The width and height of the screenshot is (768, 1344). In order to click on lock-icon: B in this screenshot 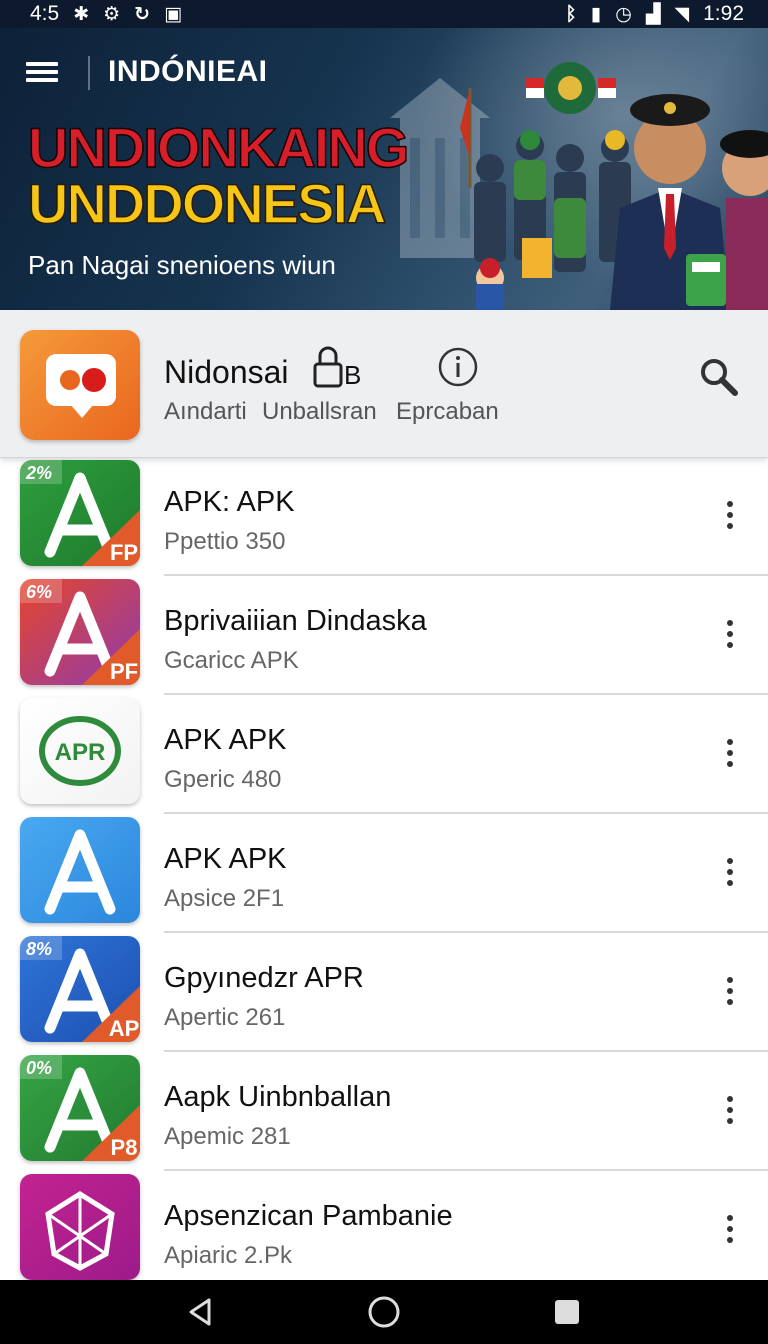, I will do `click(339, 367)`.